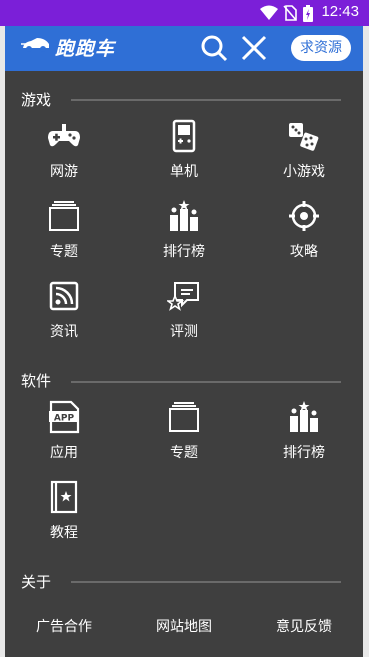 The height and width of the screenshot is (657, 369). I want to click on menu-item-apps: APP 应用, so click(64, 431).